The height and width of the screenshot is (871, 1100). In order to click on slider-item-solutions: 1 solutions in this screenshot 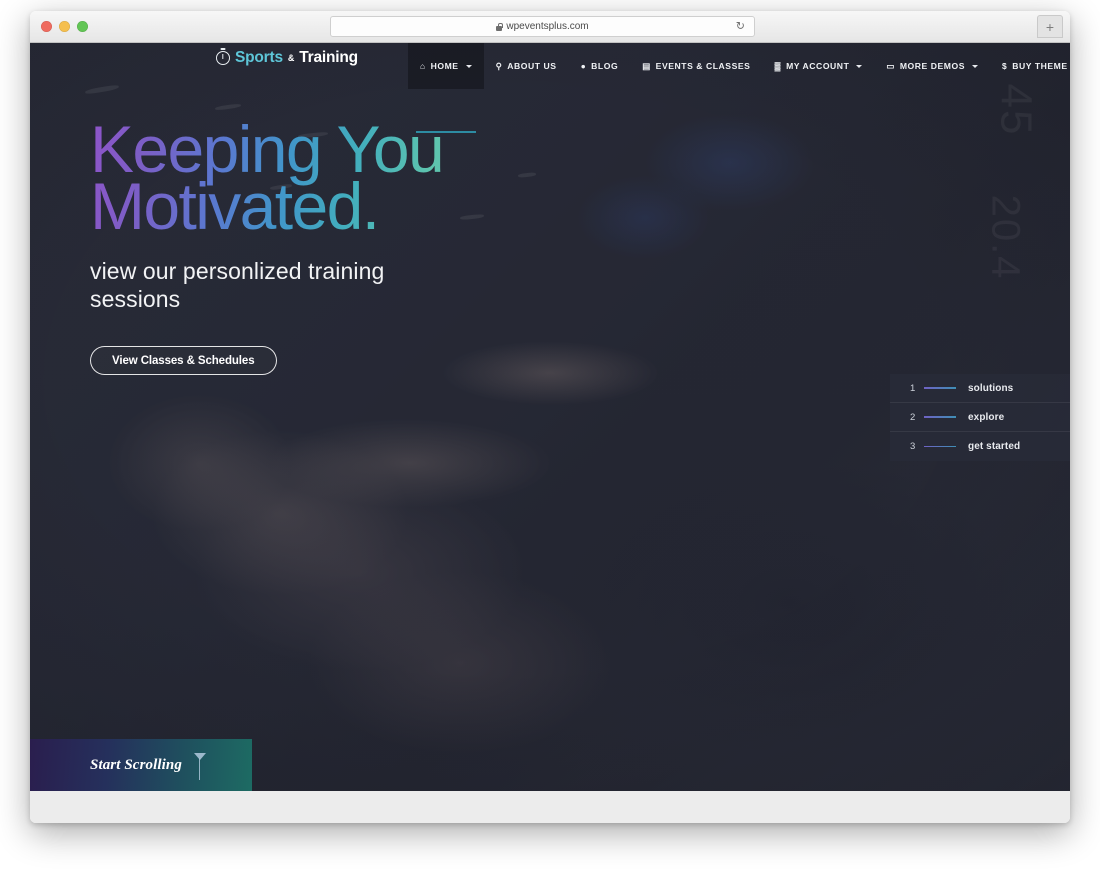, I will do `click(980, 388)`.